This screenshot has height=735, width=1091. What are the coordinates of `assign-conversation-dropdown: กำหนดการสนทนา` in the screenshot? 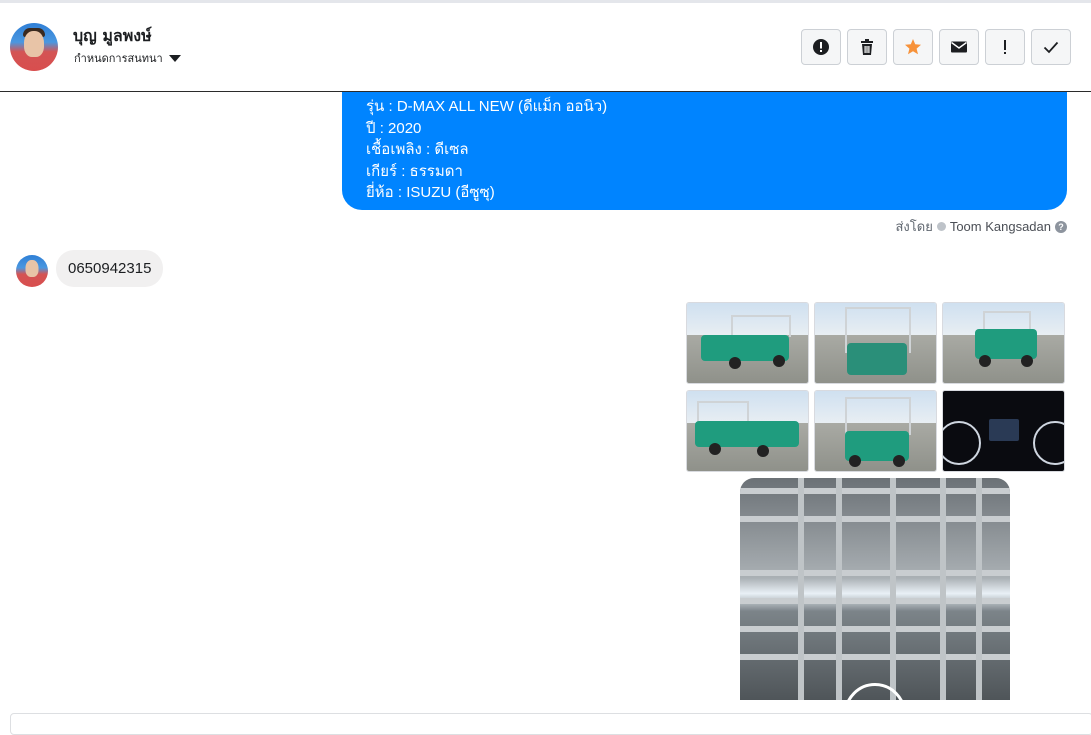 It's located at (127, 58).